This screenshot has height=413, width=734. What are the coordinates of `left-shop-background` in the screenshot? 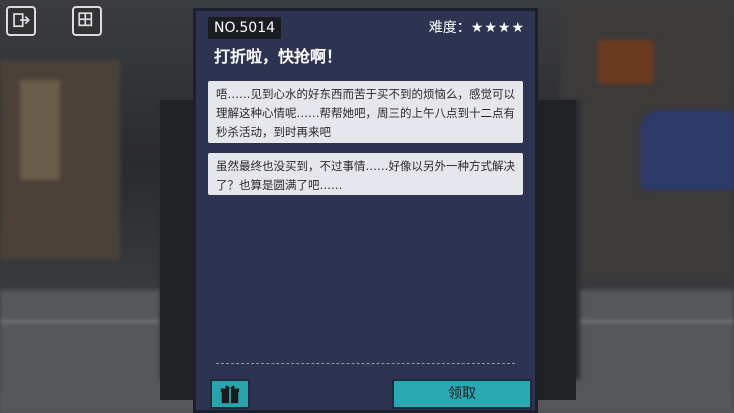 It's located at (60, 160).